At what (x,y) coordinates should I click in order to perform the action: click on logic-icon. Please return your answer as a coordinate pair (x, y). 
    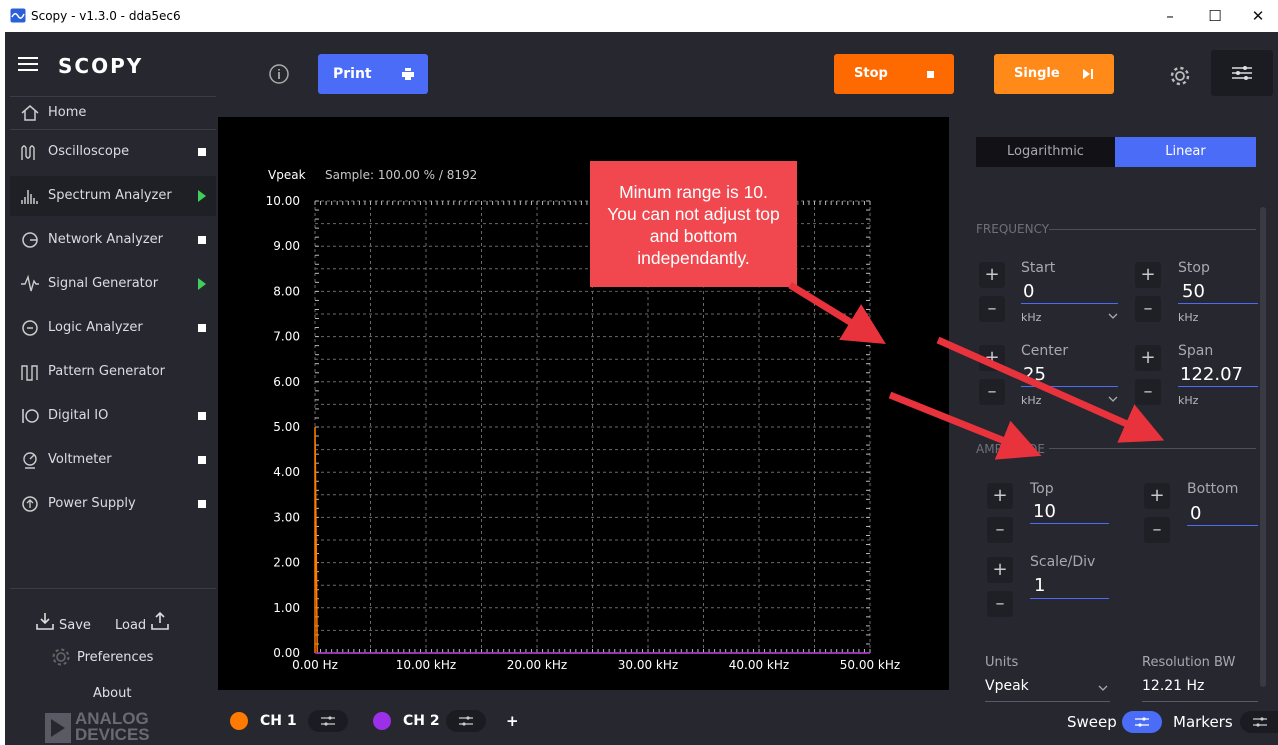
    Looking at the image, I should click on (30, 328).